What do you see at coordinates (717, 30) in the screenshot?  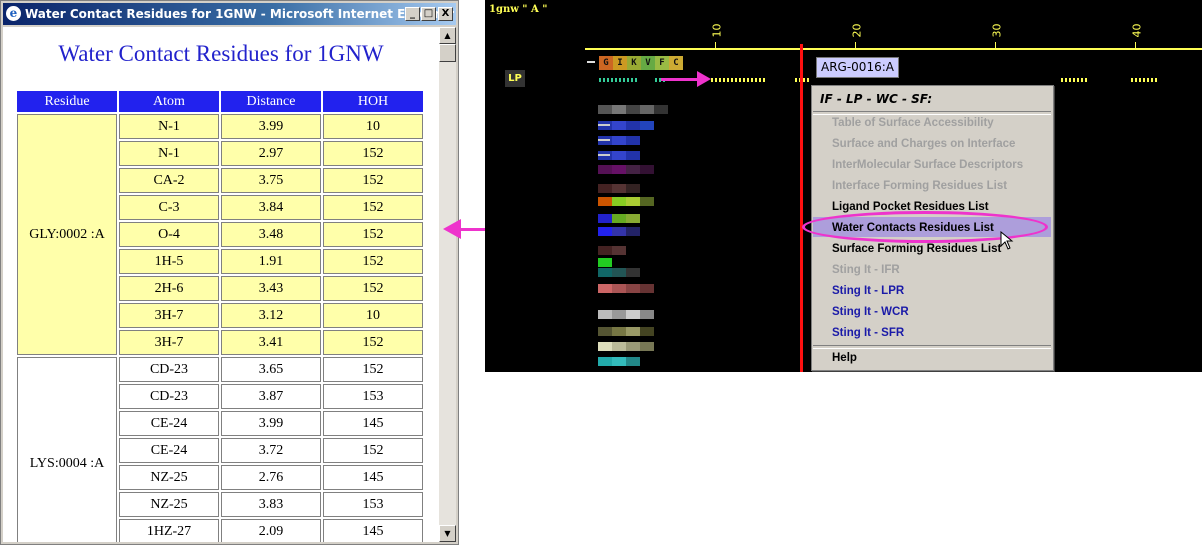 I see `ruler-label: 10` at bounding box center [717, 30].